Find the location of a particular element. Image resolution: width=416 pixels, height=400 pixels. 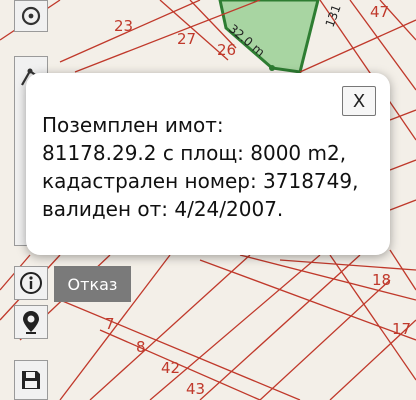

parcel-info-valid-from: валиден от: 4/24/2007. is located at coordinates (163, 209).